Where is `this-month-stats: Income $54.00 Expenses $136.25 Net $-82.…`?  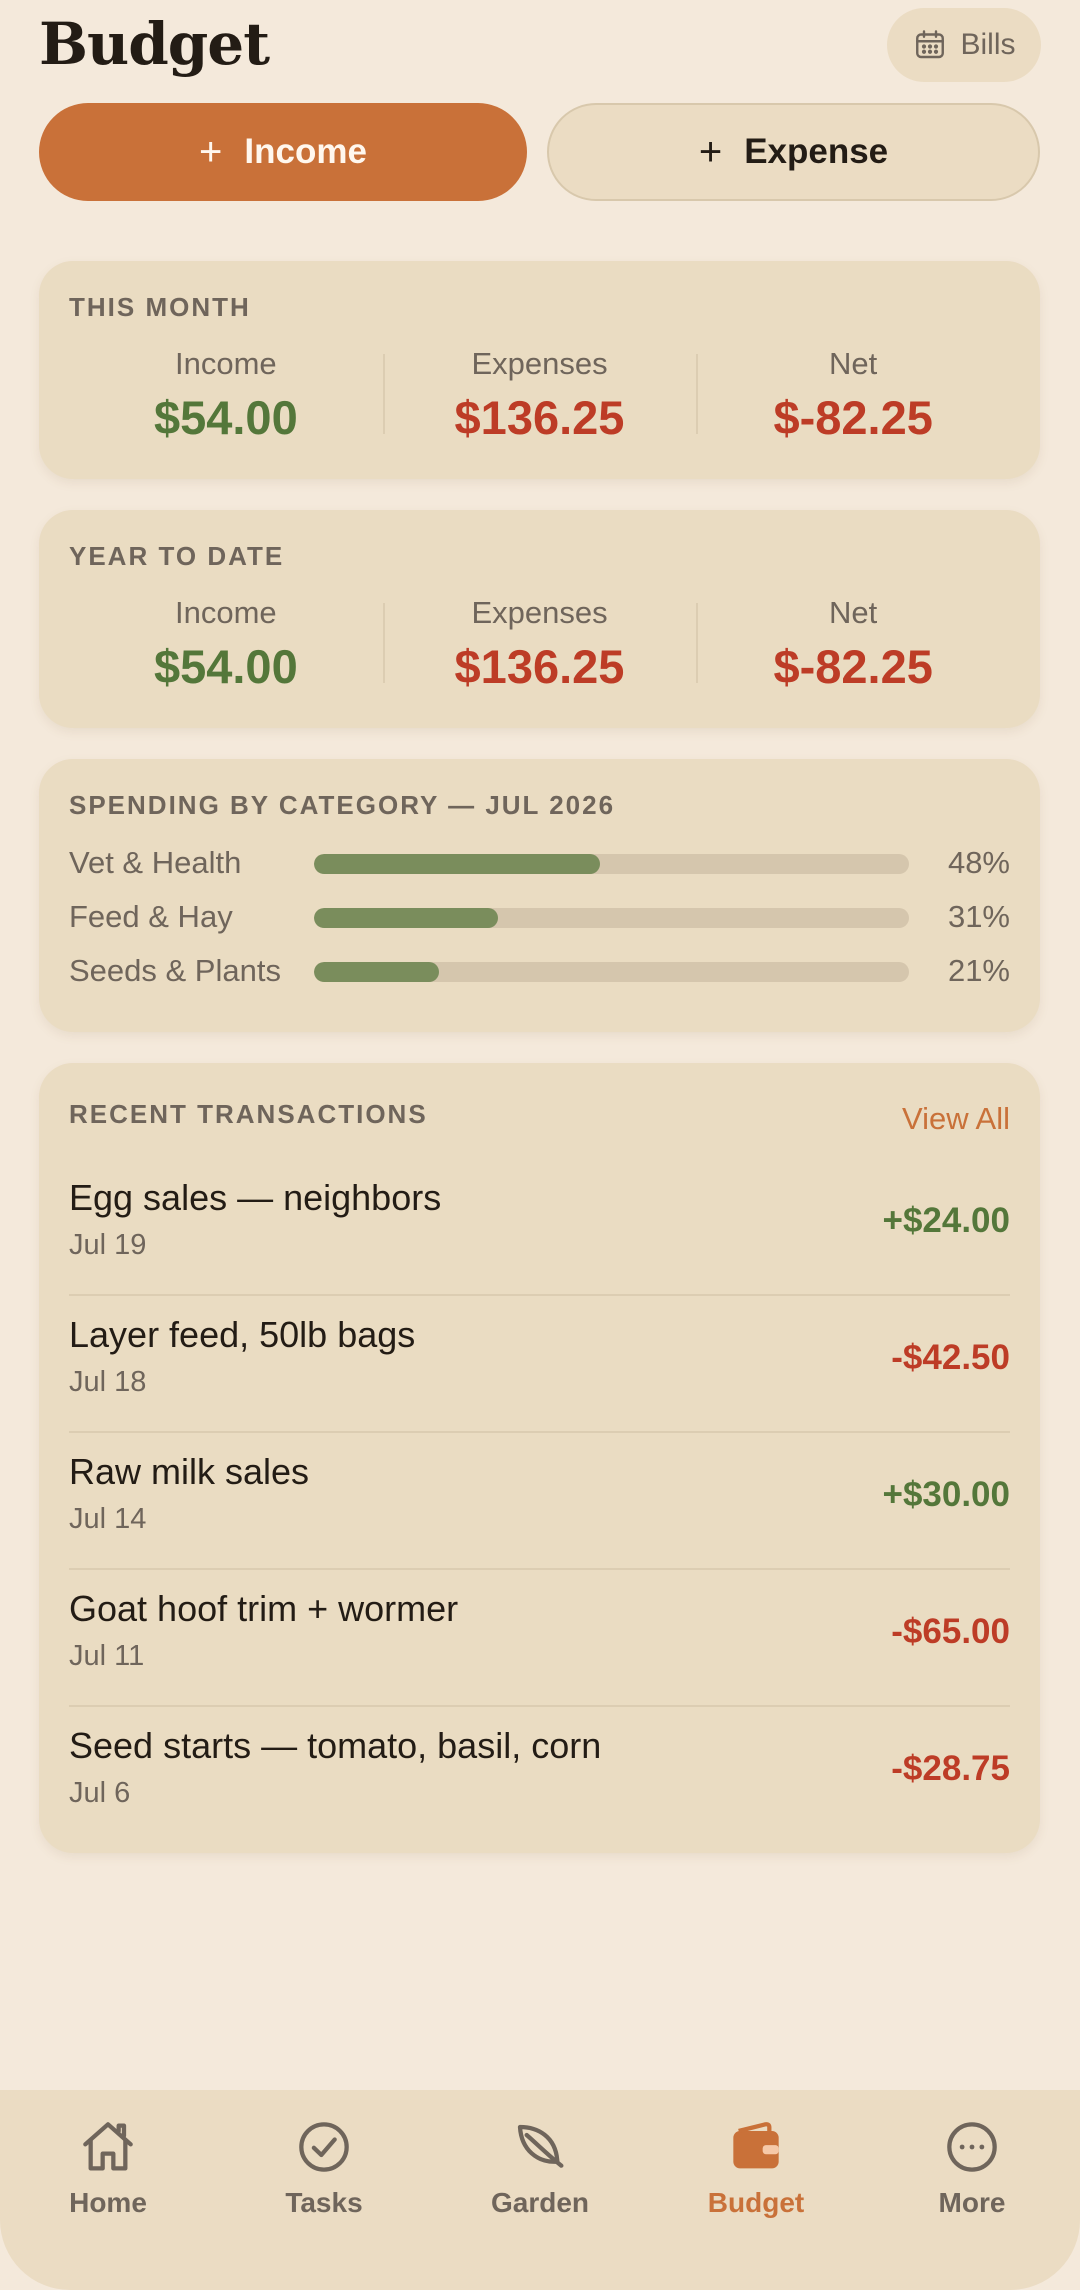
this-month-stats: Income $54.00 Expenses $136.25 Net $-82.… is located at coordinates (539, 395).